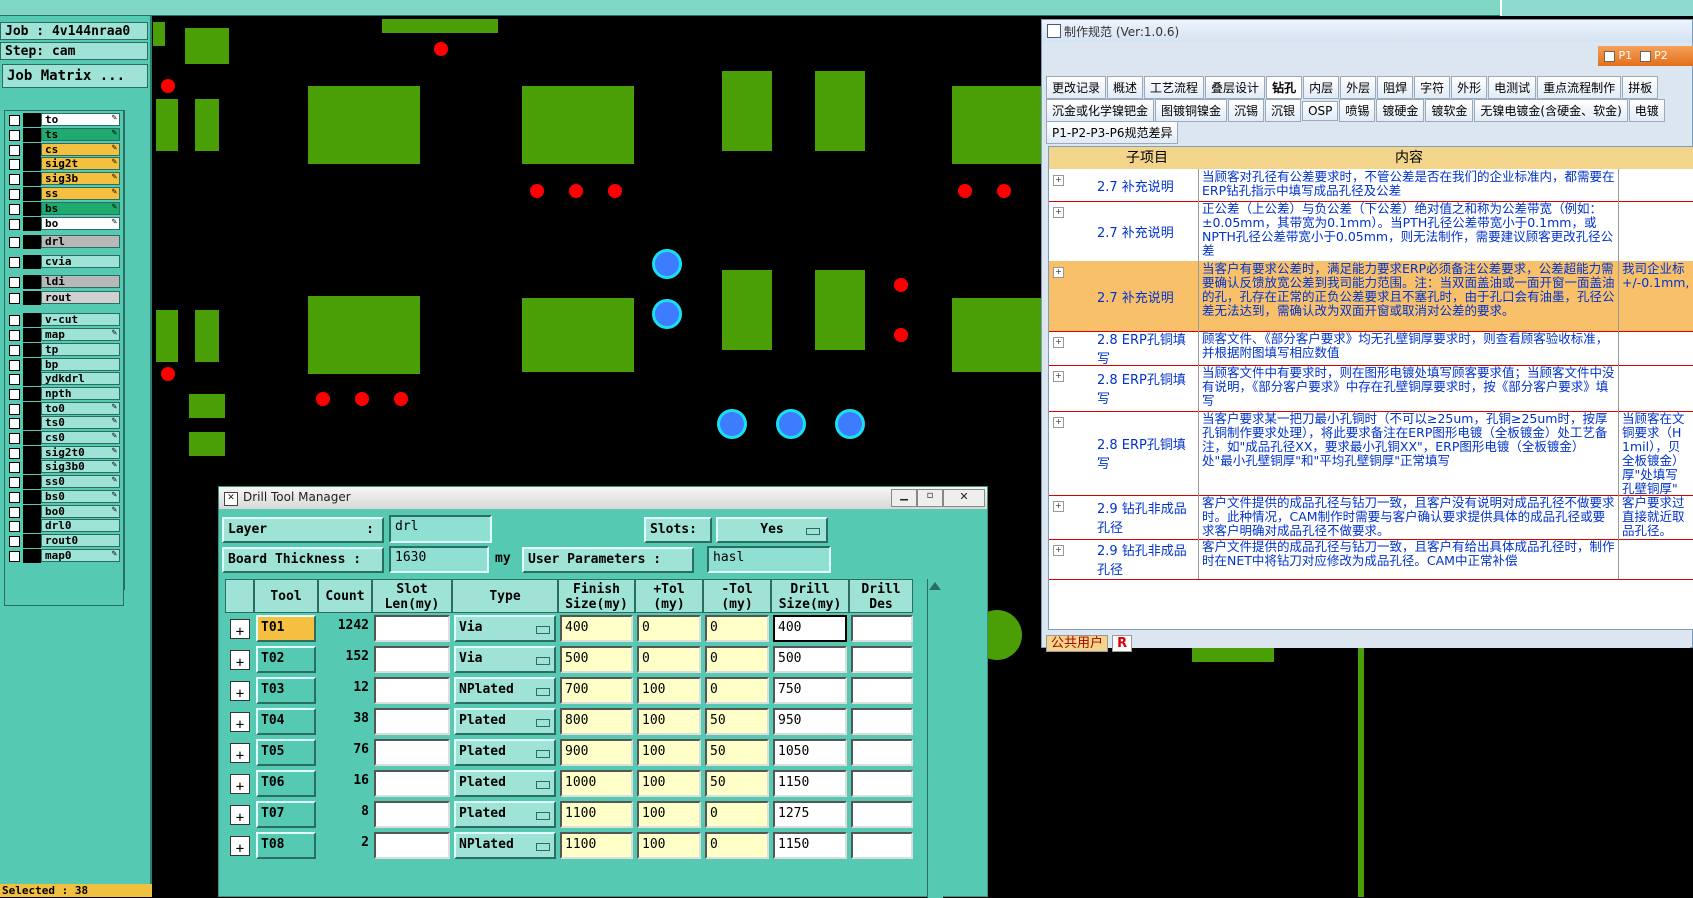 Image resolution: width=1693 pixels, height=898 pixels. I want to click on tool-id: T01, so click(286, 628).